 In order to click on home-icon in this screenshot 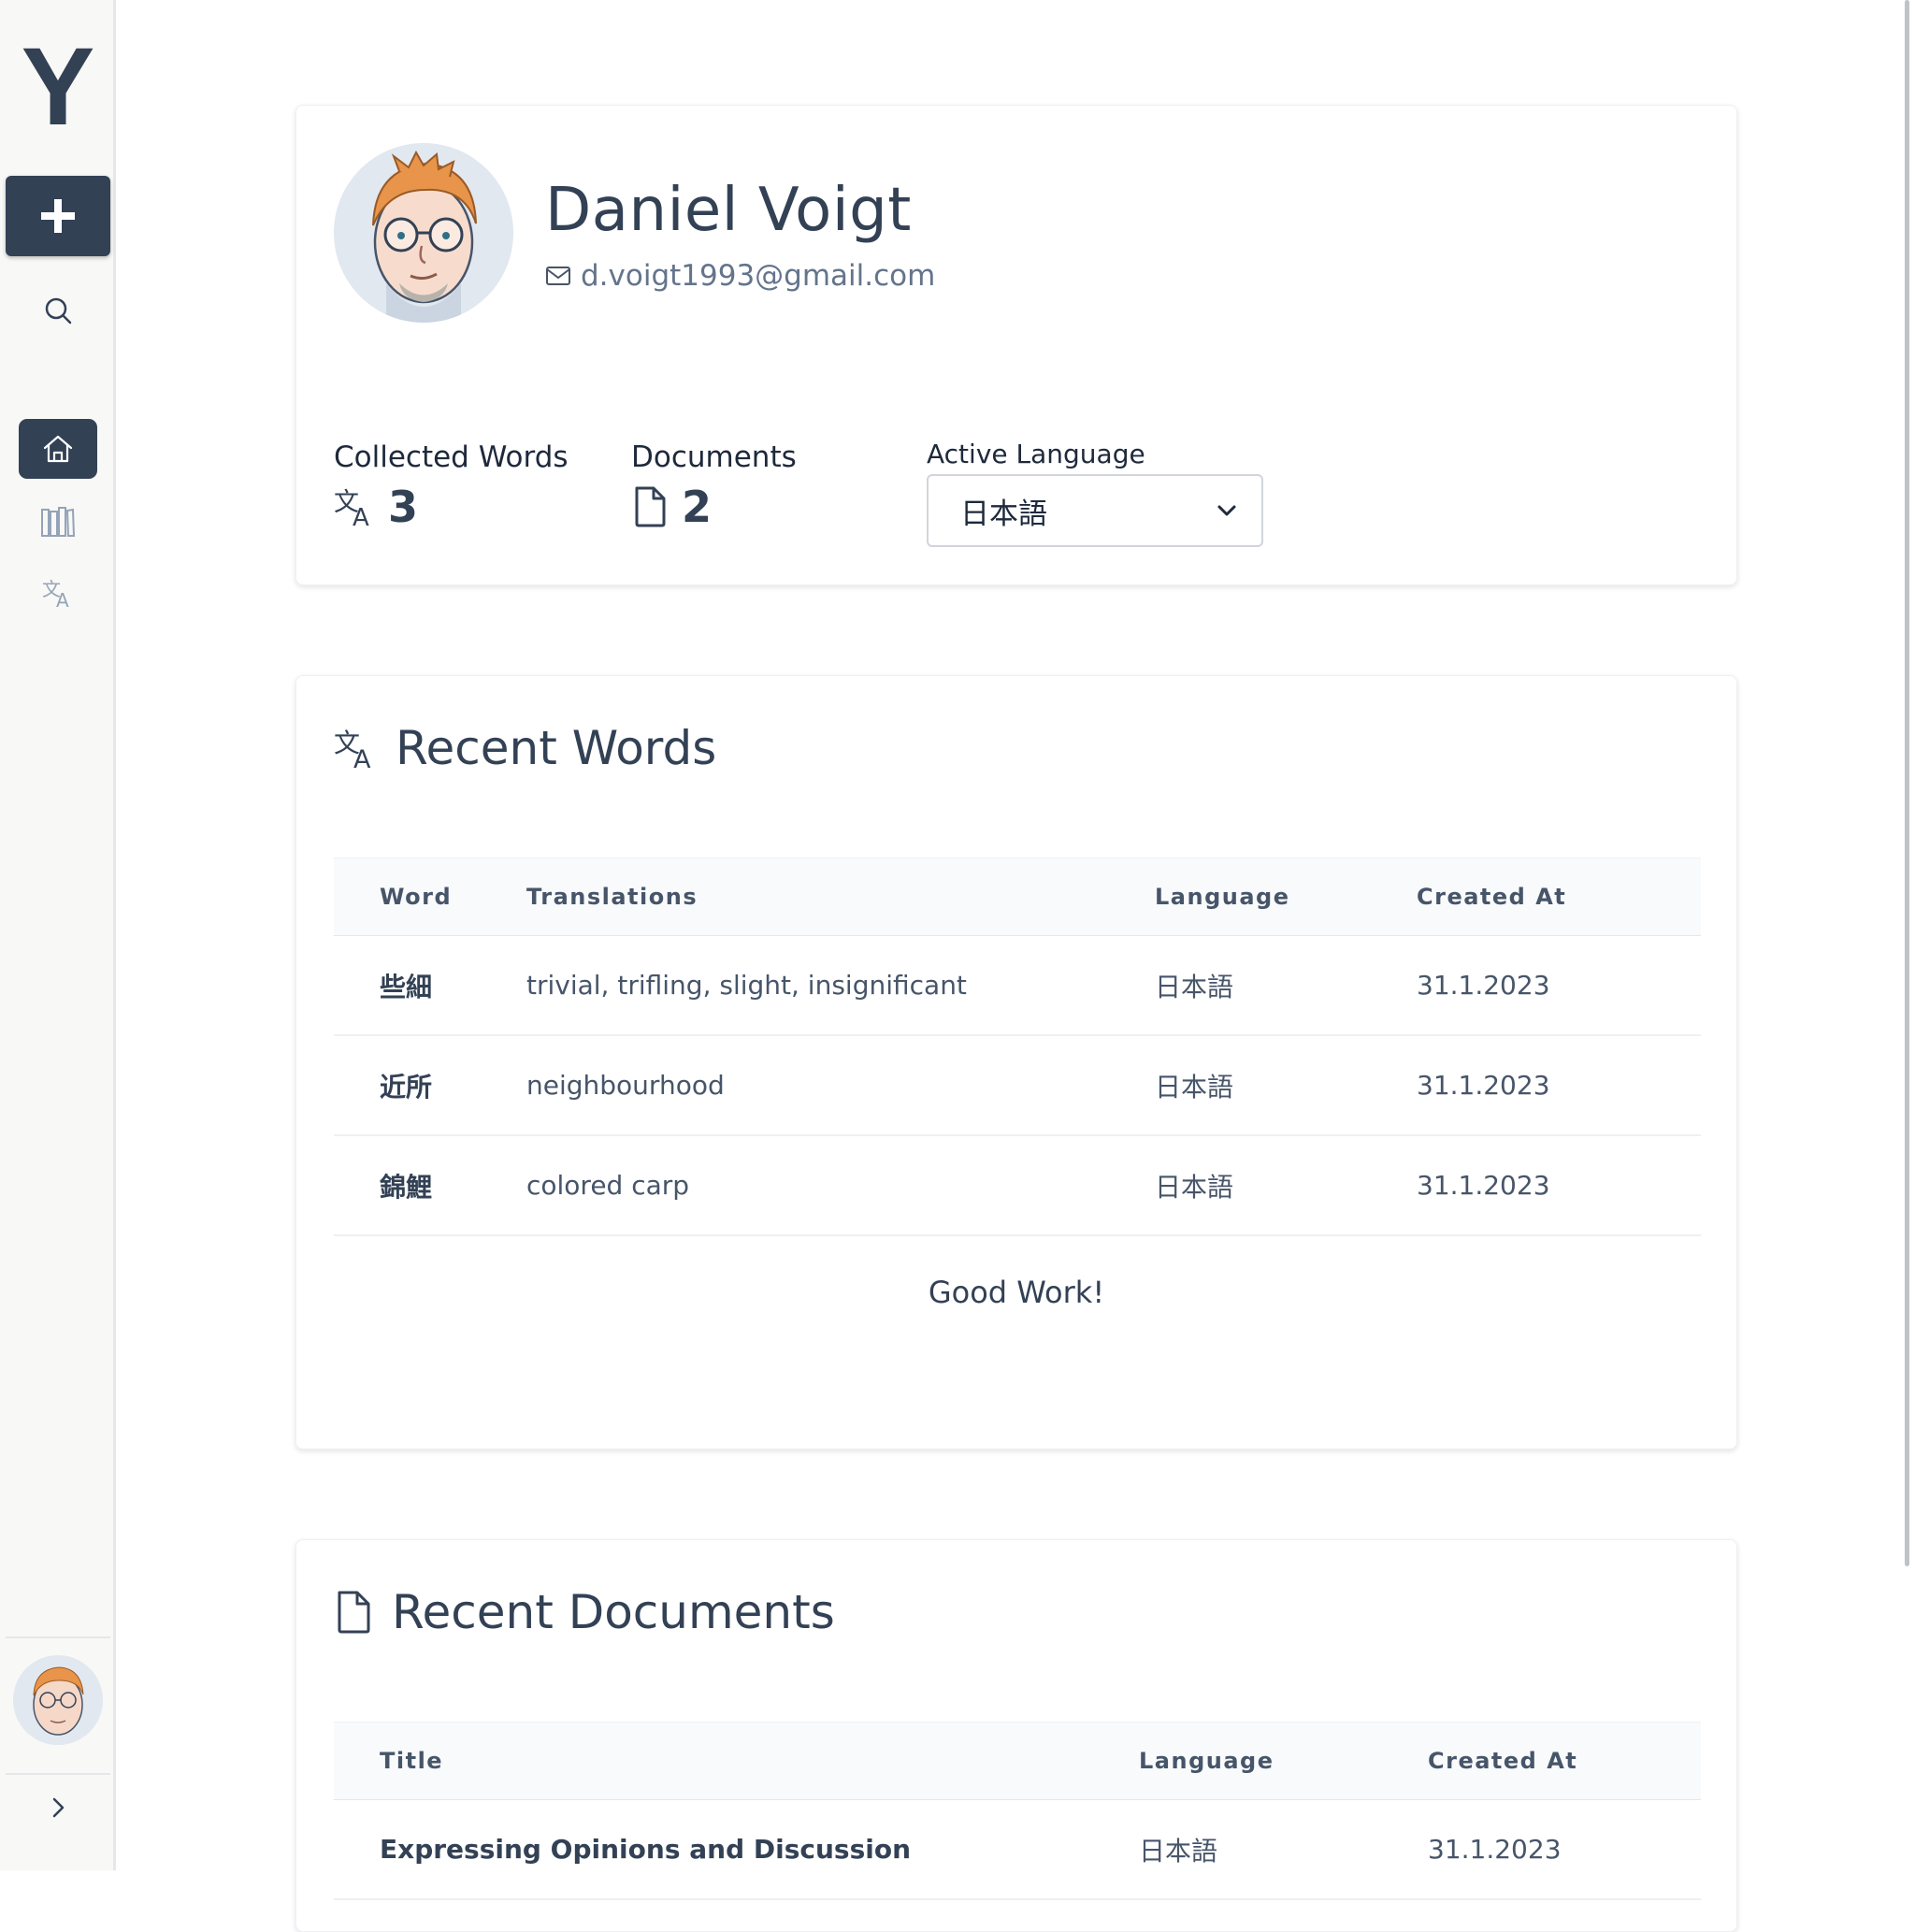, I will do `click(58, 449)`.